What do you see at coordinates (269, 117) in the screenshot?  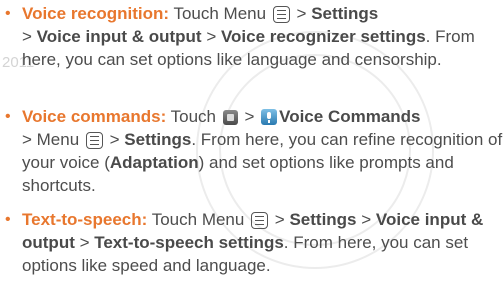 I see `voice-commands-icon` at bounding box center [269, 117].